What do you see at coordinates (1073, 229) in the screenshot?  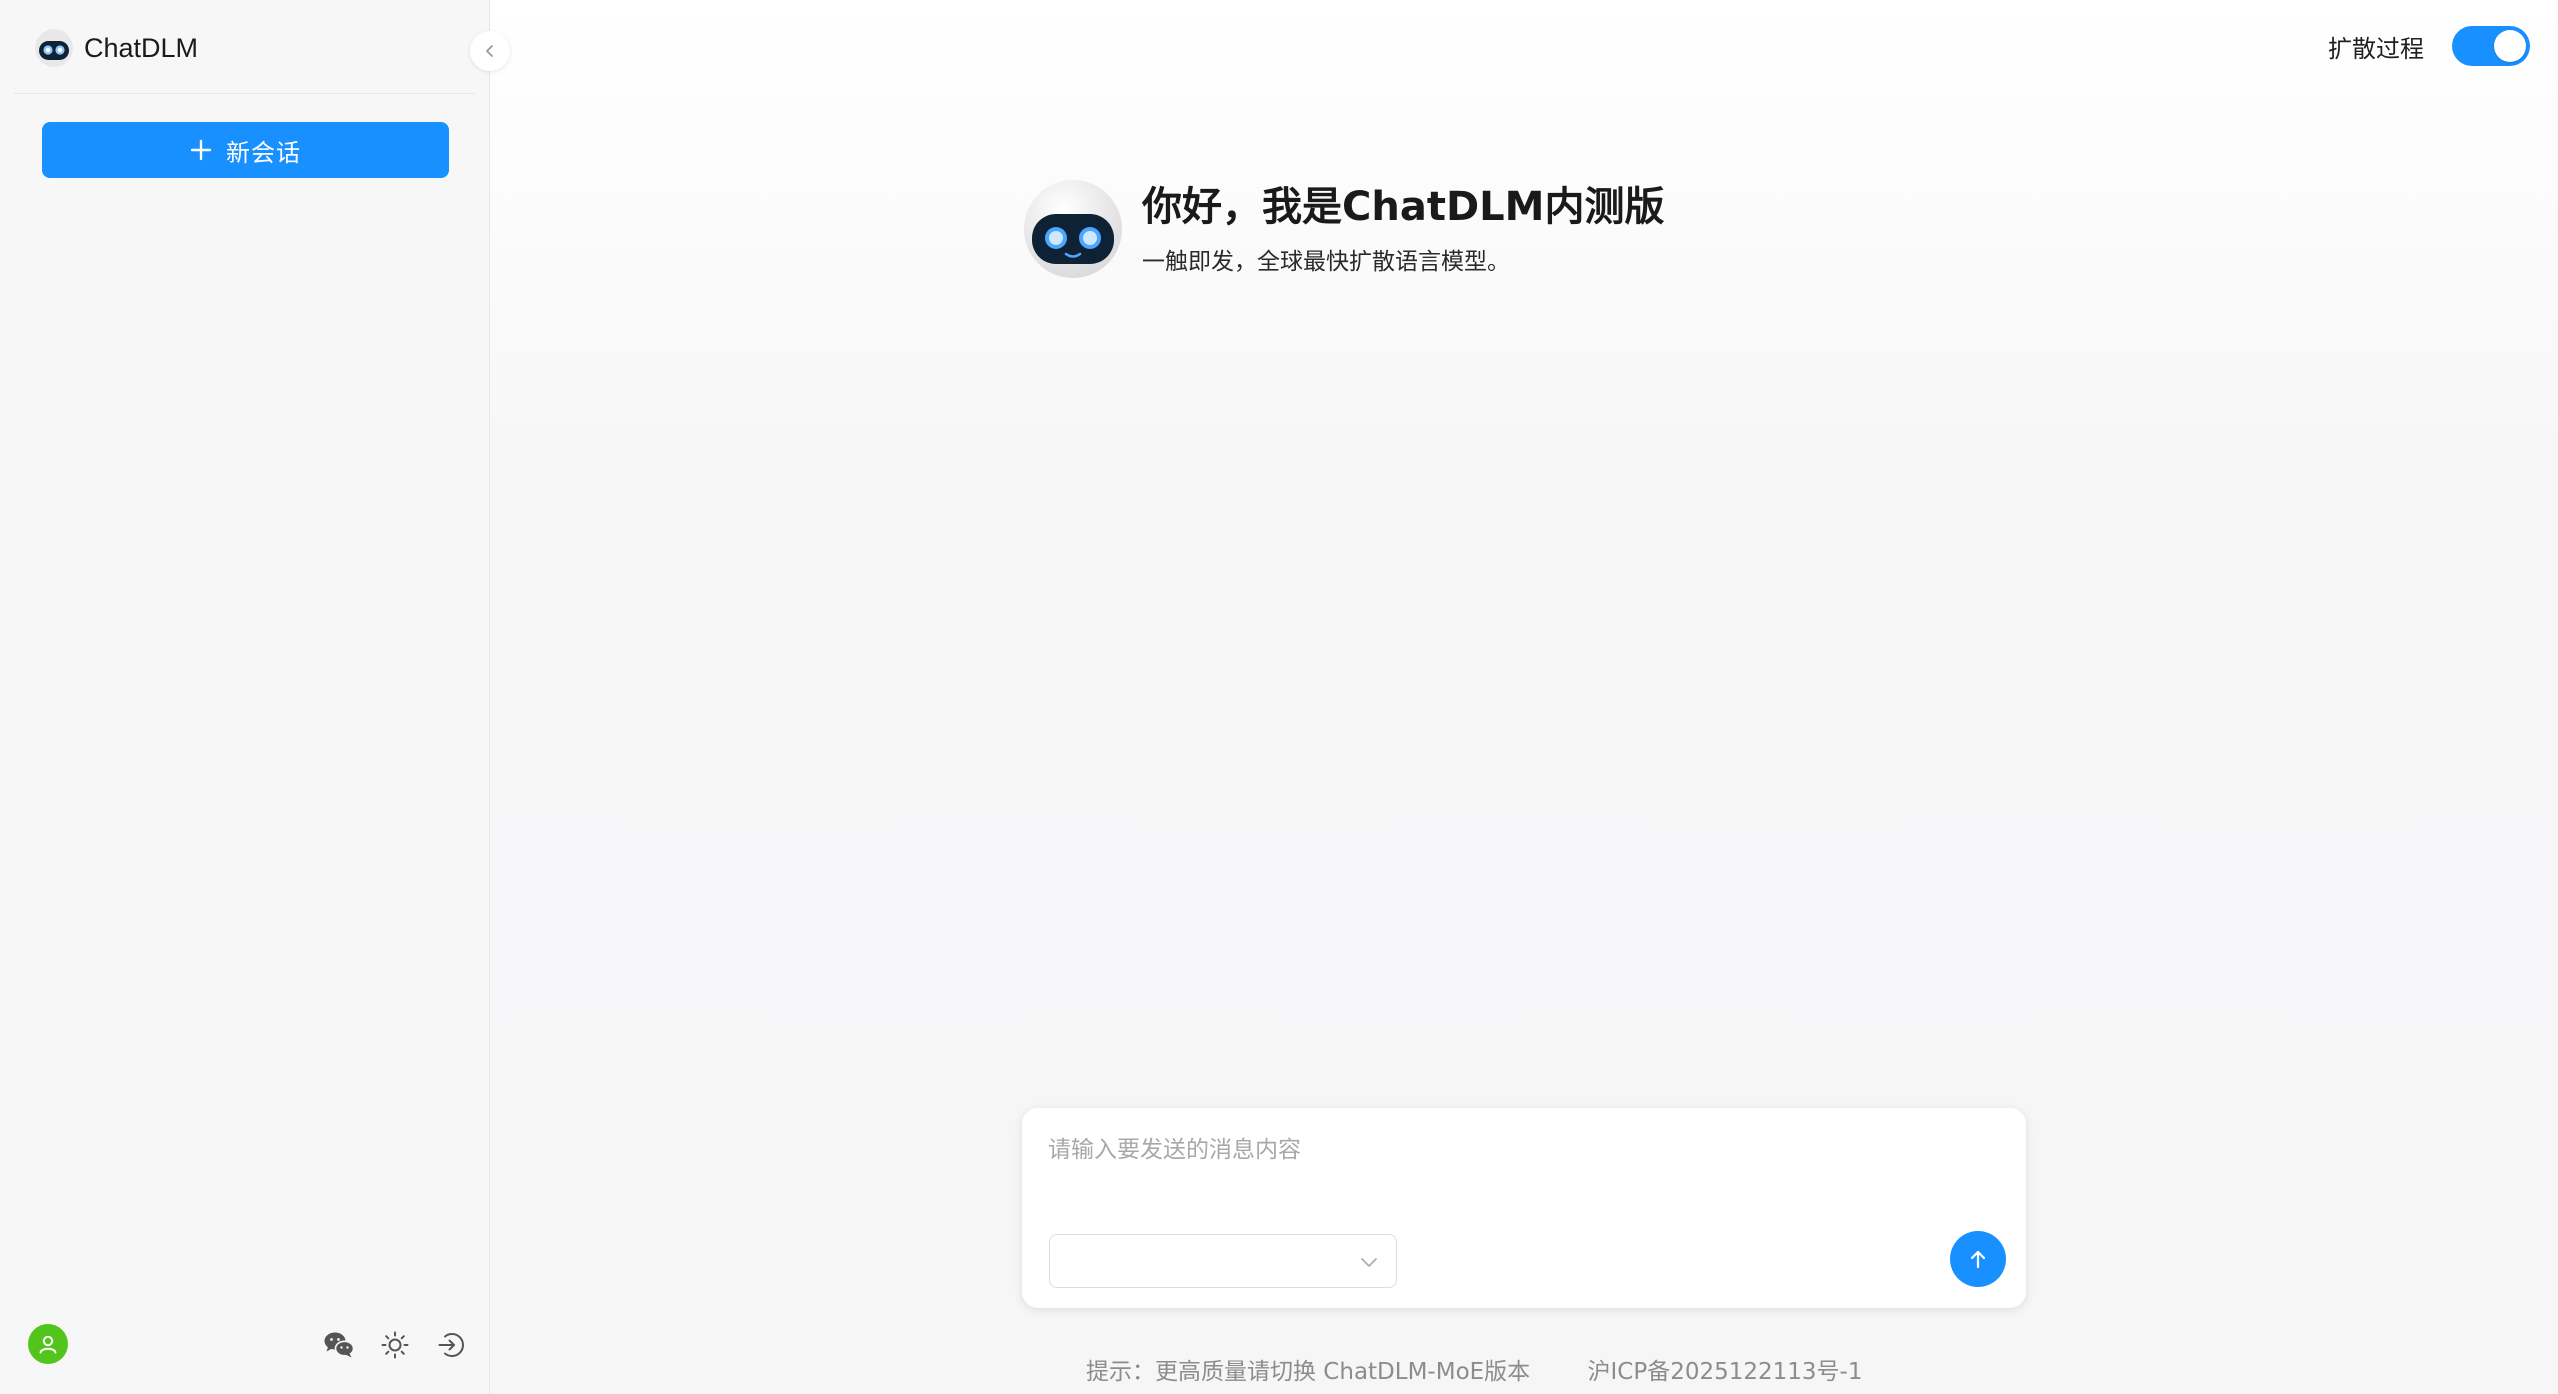 I see `robot-logo-icon` at bounding box center [1073, 229].